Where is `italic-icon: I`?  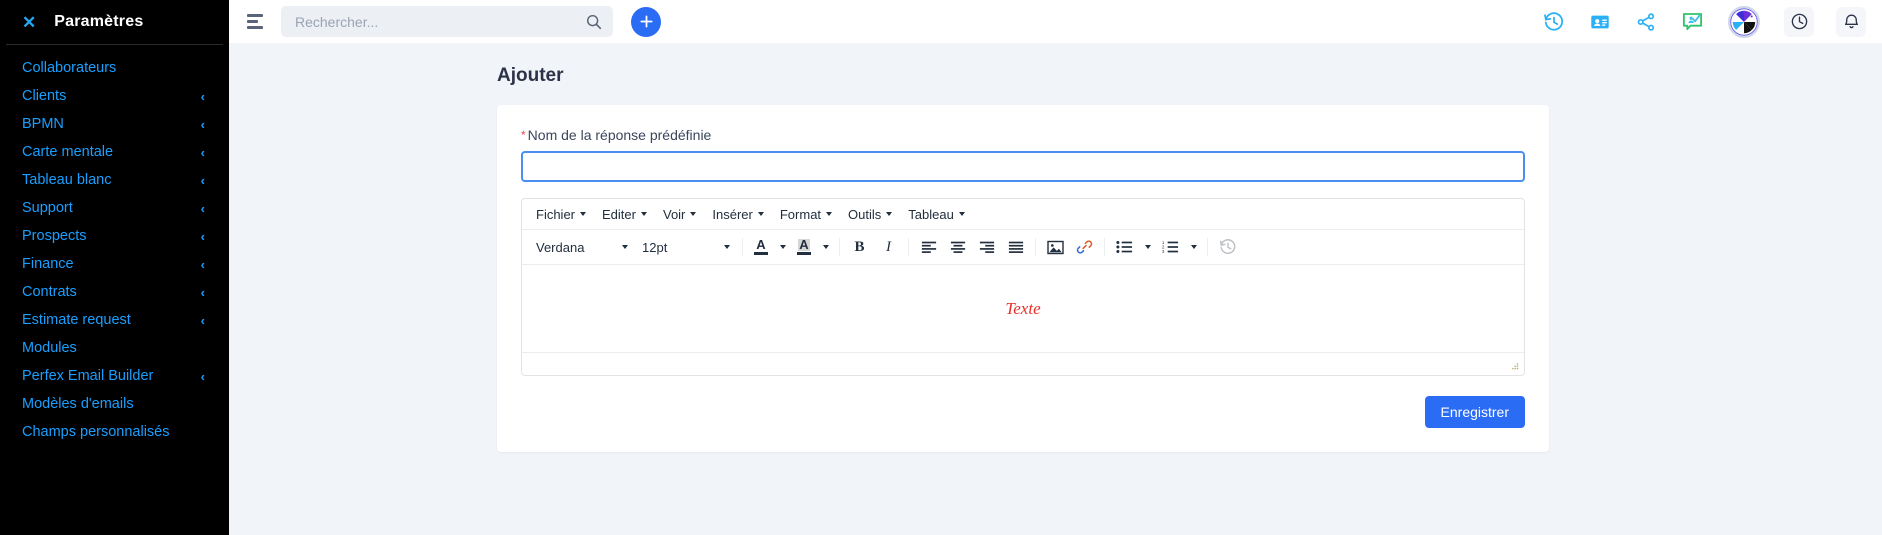 italic-icon: I is located at coordinates (888, 247).